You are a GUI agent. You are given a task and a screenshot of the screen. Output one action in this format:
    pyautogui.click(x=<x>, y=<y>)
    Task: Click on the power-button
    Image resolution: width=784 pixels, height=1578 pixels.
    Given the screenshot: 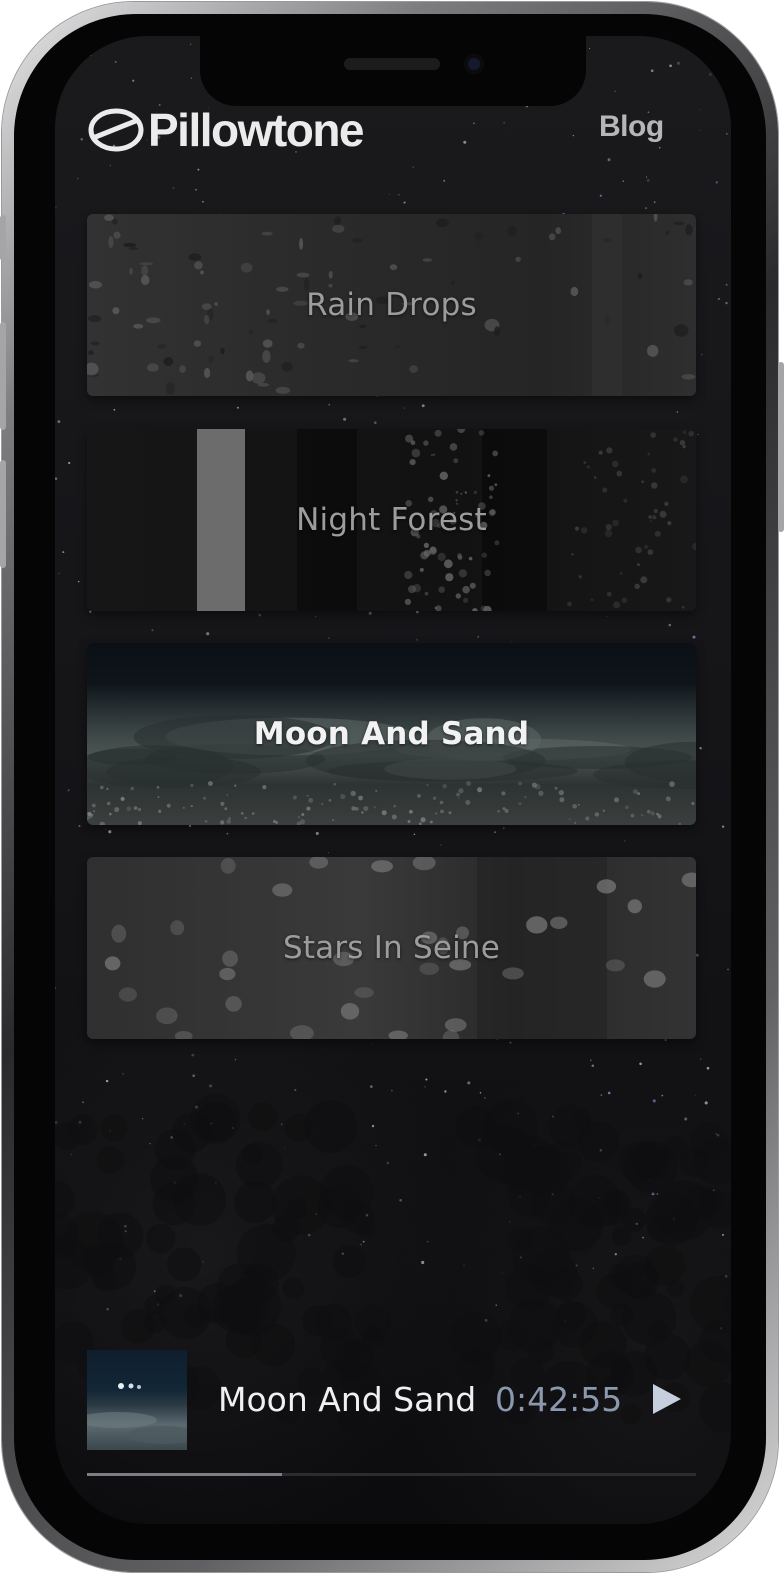 What is the action you would take?
    pyautogui.click(x=781, y=447)
    